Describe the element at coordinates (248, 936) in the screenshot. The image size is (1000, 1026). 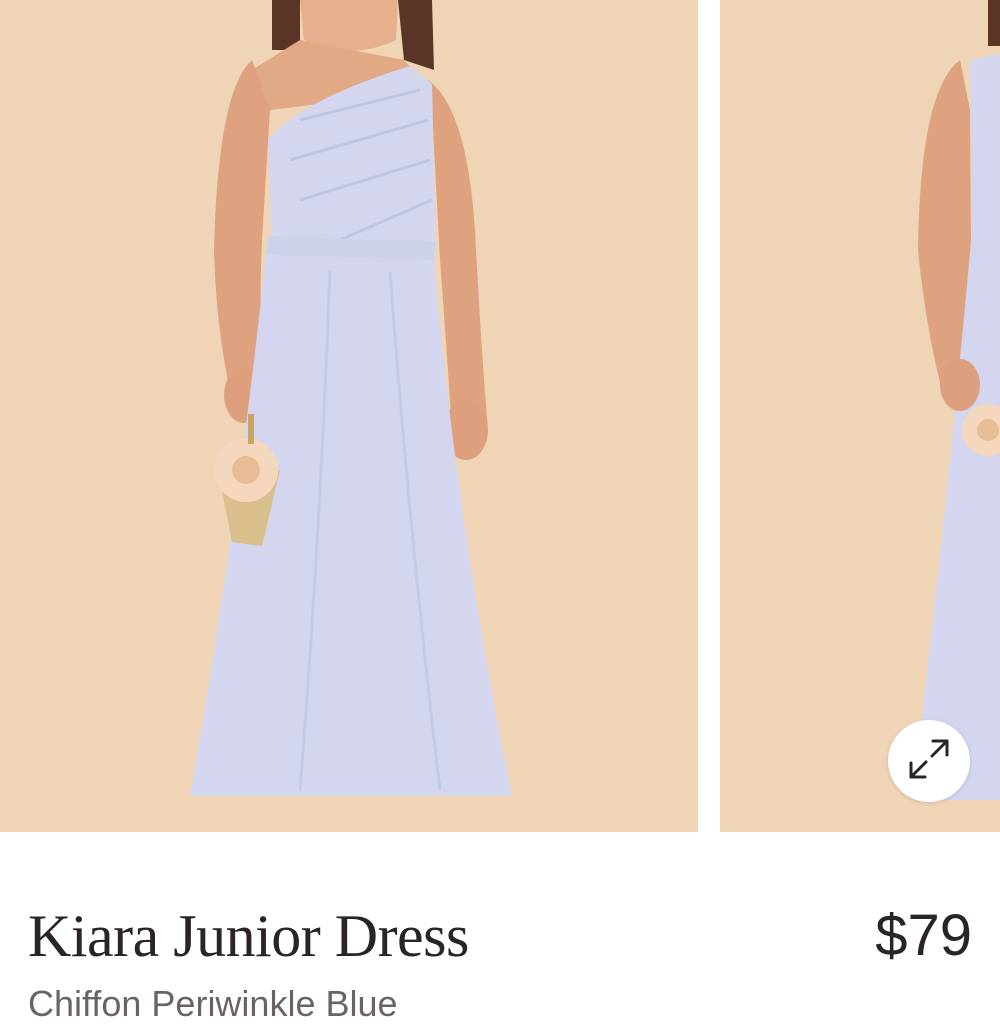
I see `product-name: Kiara Junior Dress` at that location.